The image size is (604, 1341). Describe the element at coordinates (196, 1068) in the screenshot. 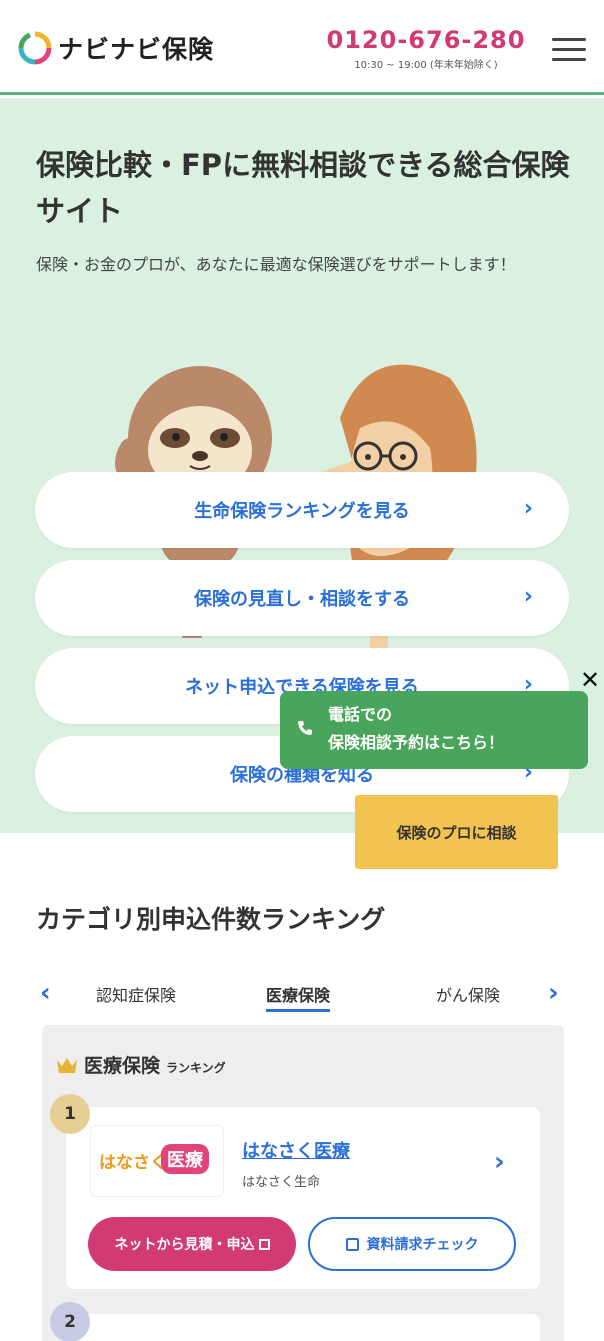

I see `panel-subtitle: ランキング` at that location.